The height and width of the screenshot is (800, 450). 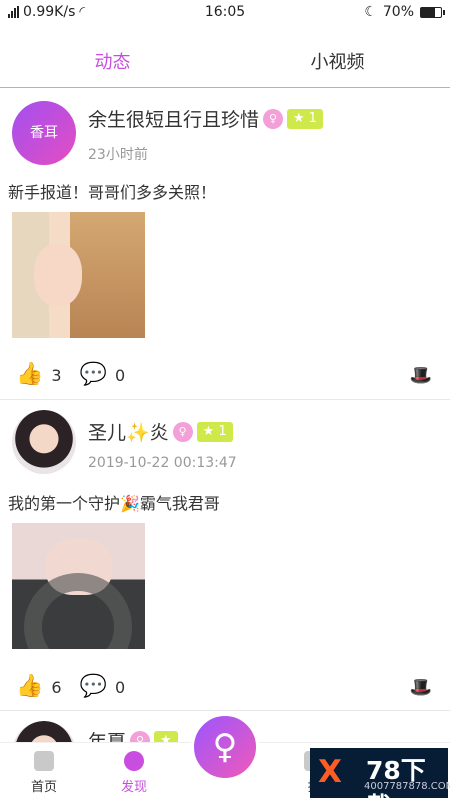 What do you see at coordinates (56, 375) in the screenshot?
I see `like-count: 3` at bounding box center [56, 375].